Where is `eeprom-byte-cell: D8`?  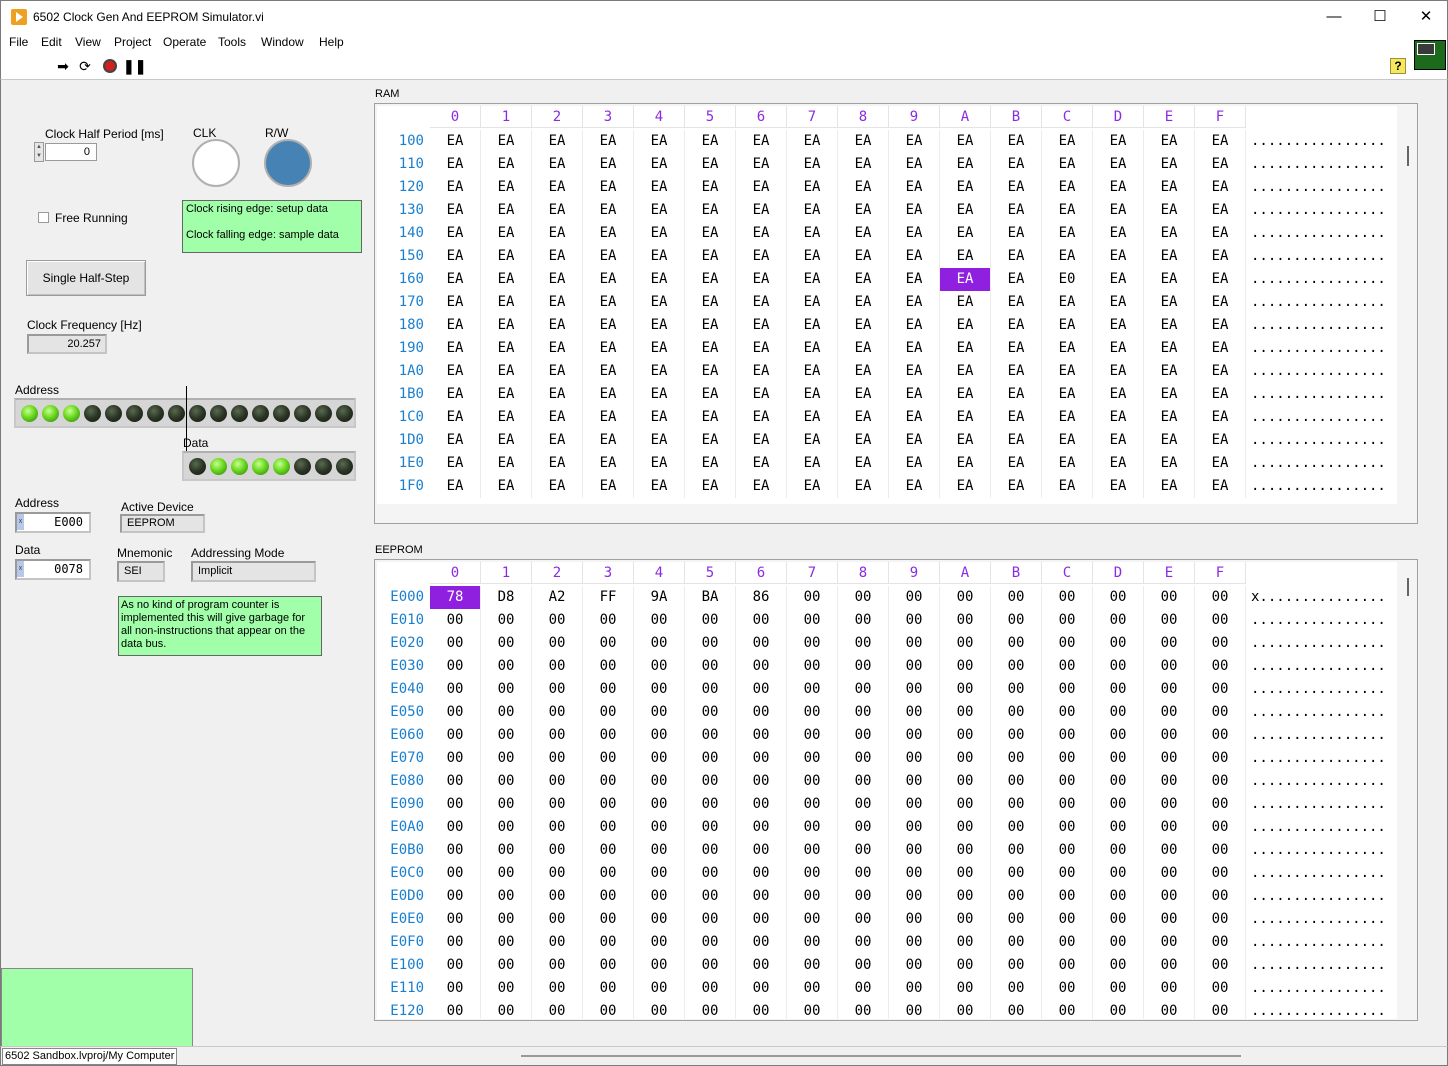
eeprom-byte-cell: D8 is located at coordinates (506, 597).